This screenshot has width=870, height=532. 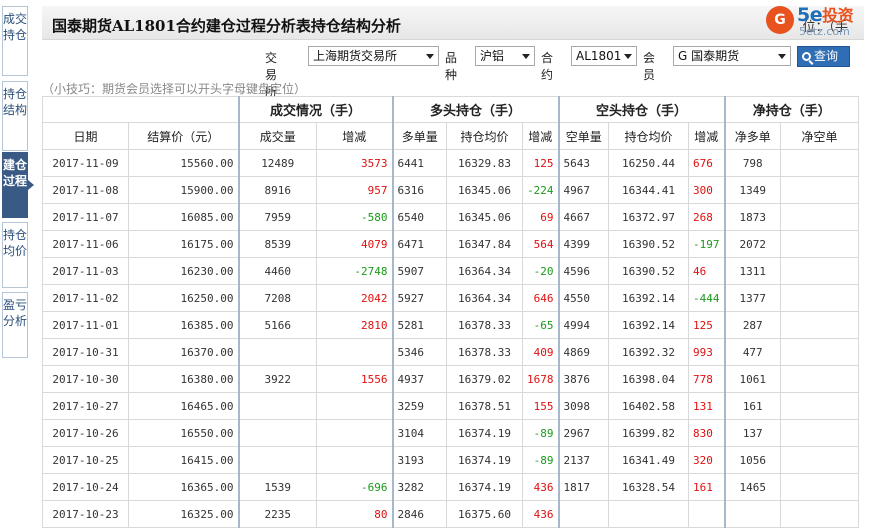 I want to click on cell-date: 2017-11-07, so click(x=85, y=217).